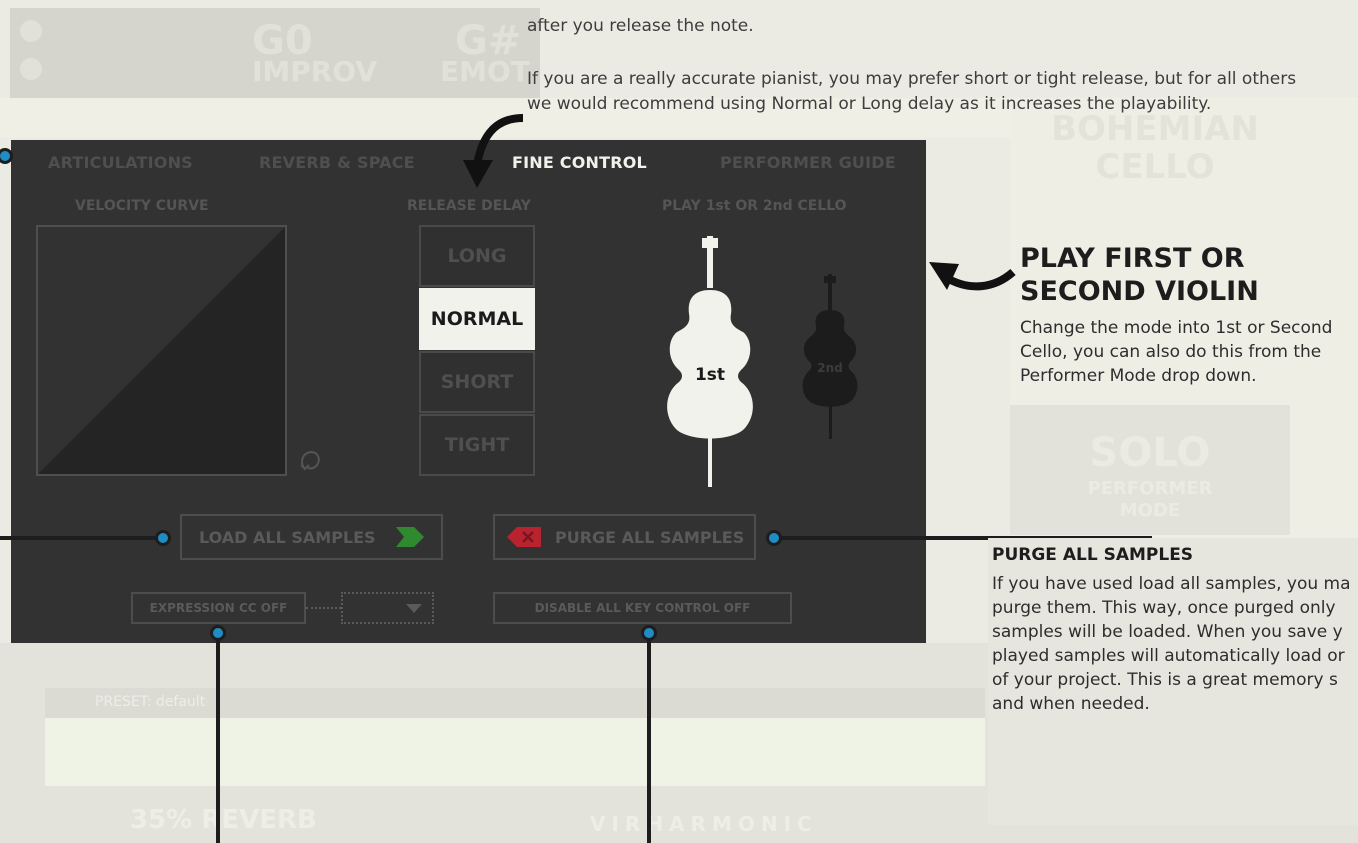 The width and height of the screenshot is (1358, 843). What do you see at coordinates (120, 162) in the screenshot?
I see `tab-articulations: ARTICULATIONS` at bounding box center [120, 162].